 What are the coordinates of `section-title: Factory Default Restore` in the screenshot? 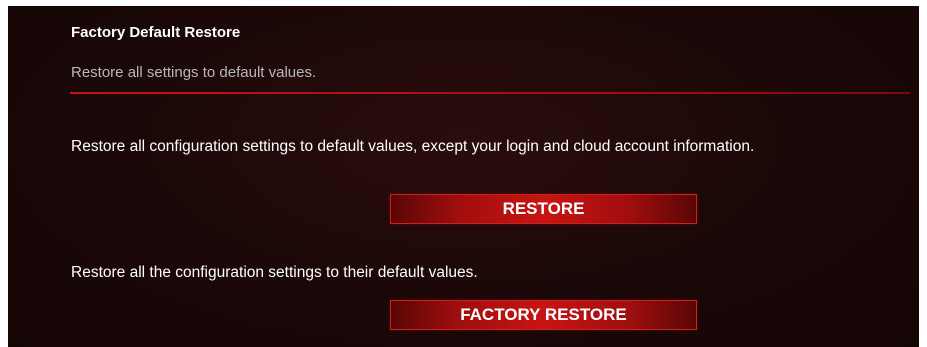 It's located at (156, 32).